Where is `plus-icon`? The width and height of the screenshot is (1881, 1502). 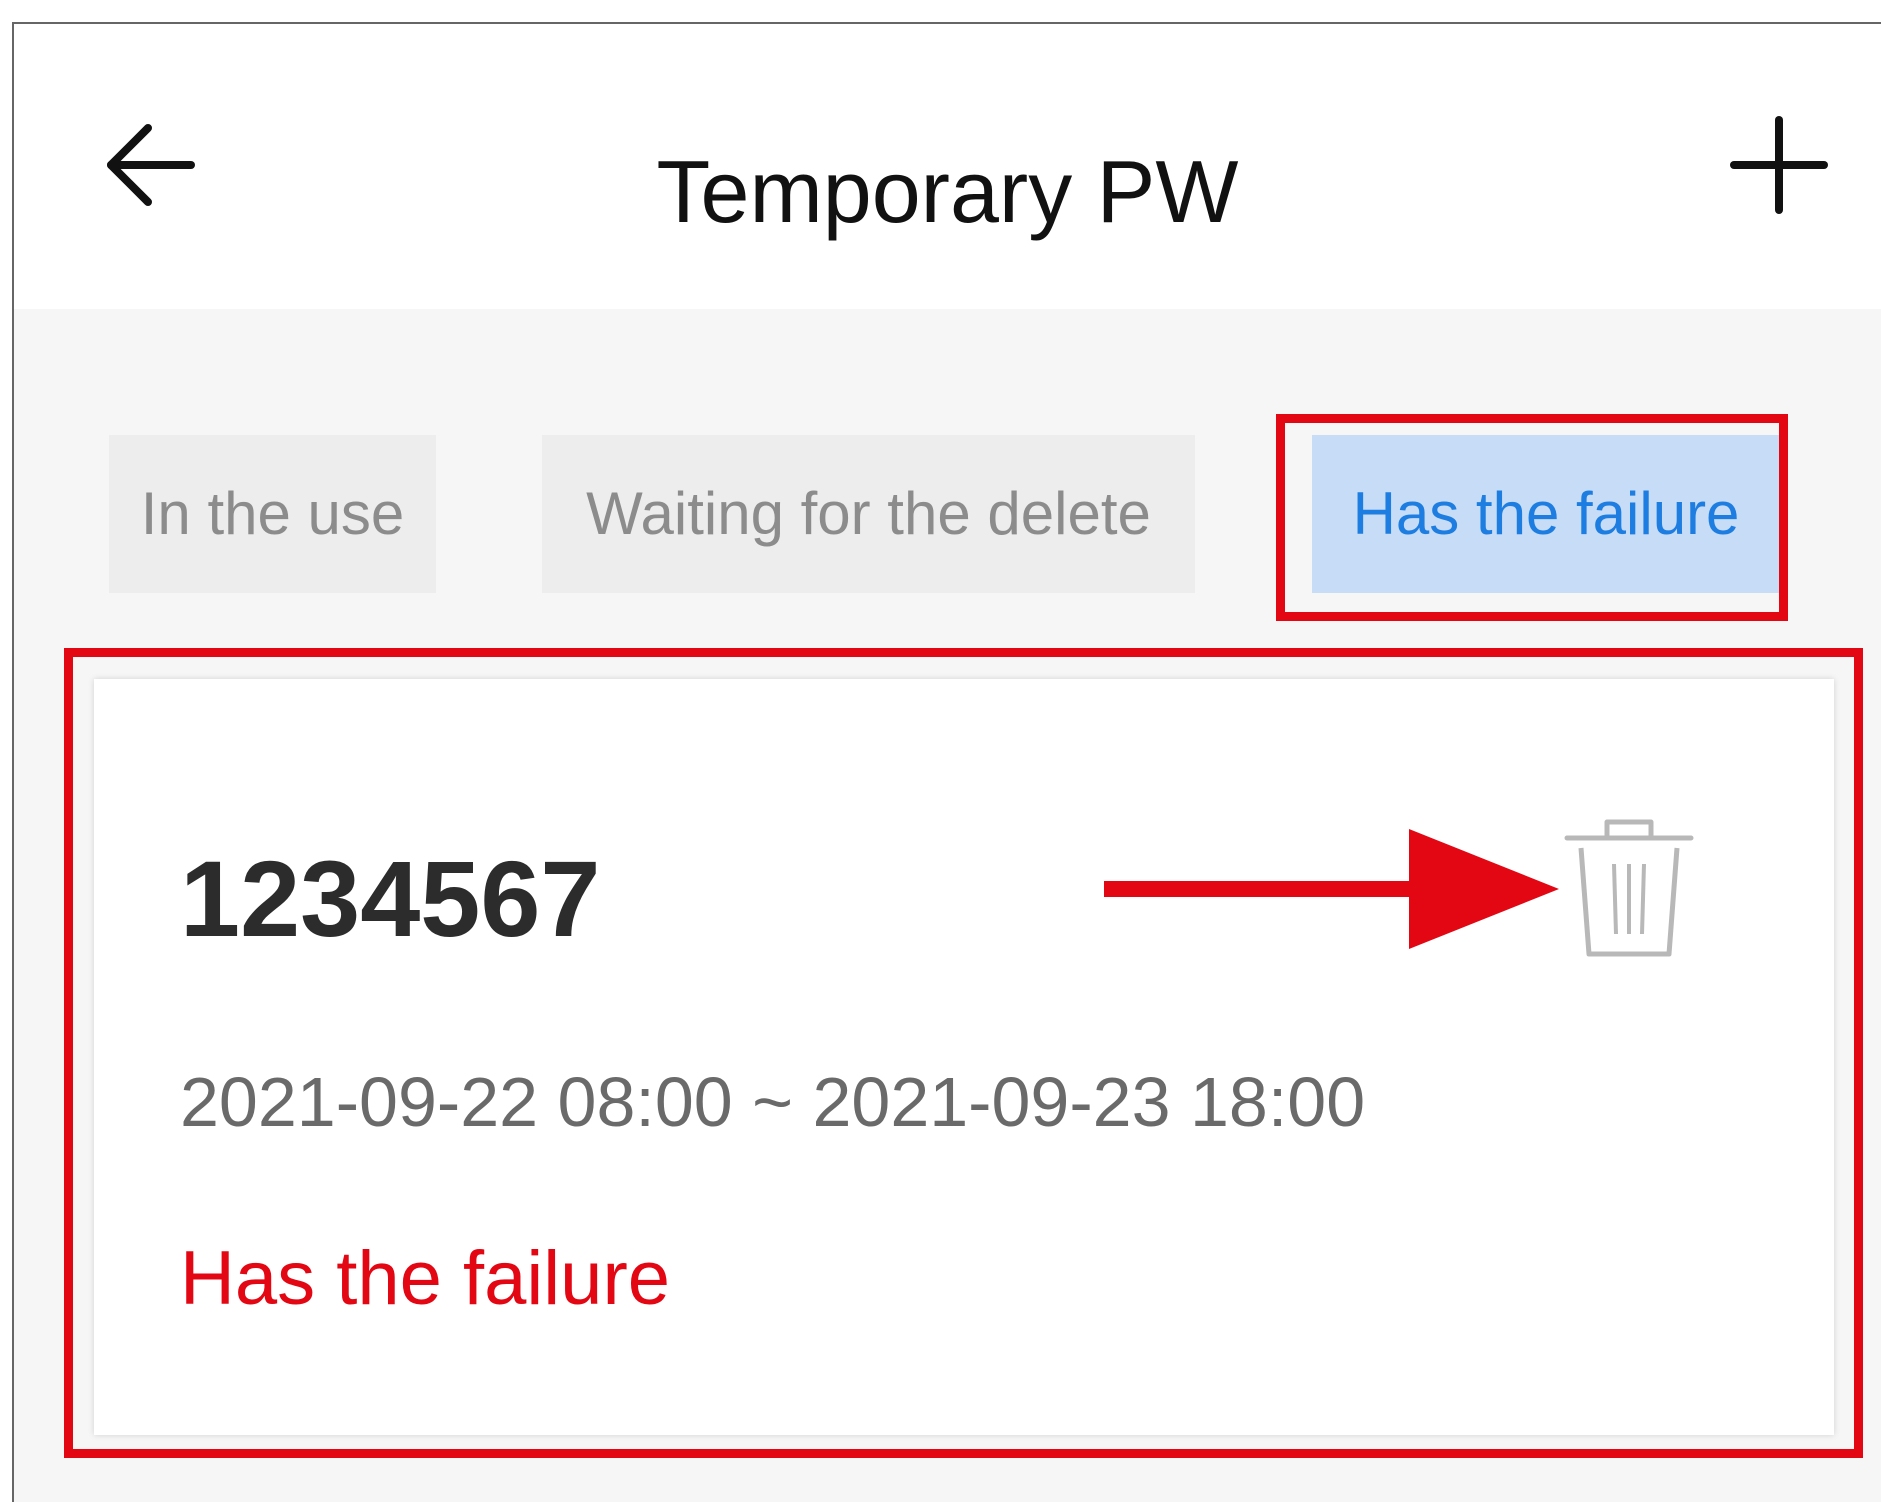
plus-icon is located at coordinates (1779, 165).